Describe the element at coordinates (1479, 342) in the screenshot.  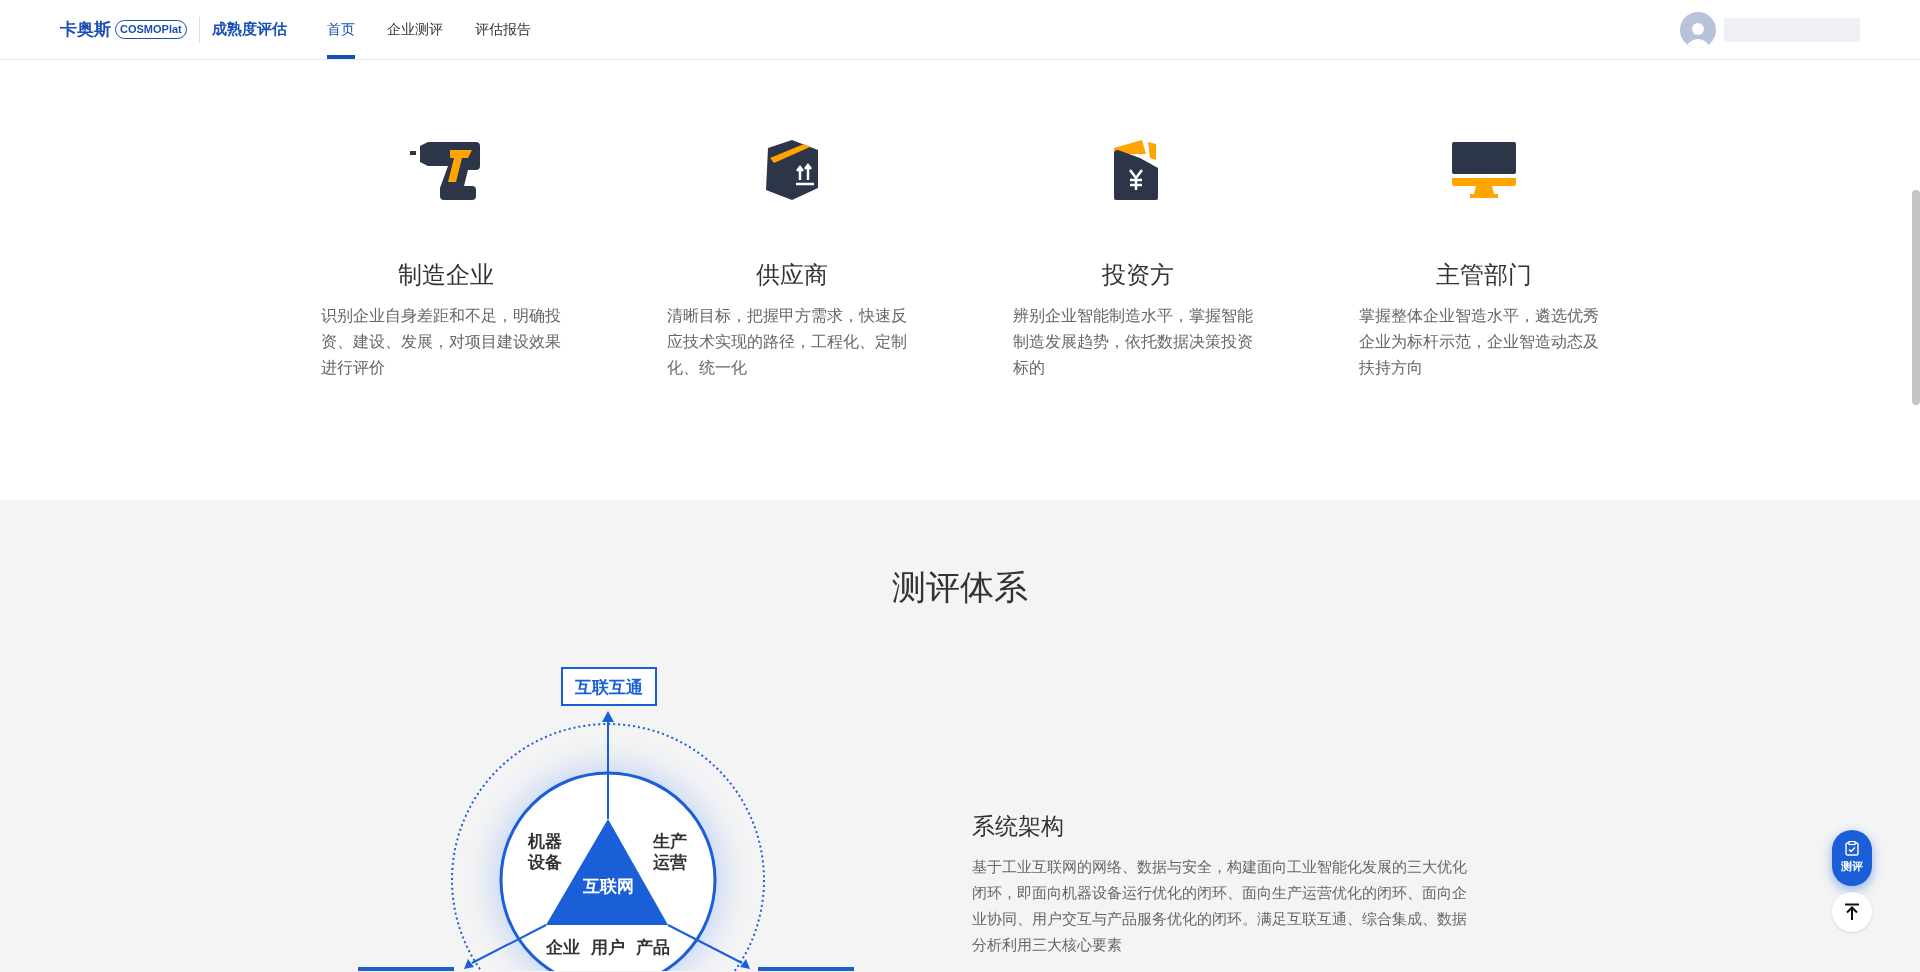
I see `card-description: 掌握整体企业智造水平，遴选优秀企业为标杆示范，企业智造动态及扶持方向` at that location.